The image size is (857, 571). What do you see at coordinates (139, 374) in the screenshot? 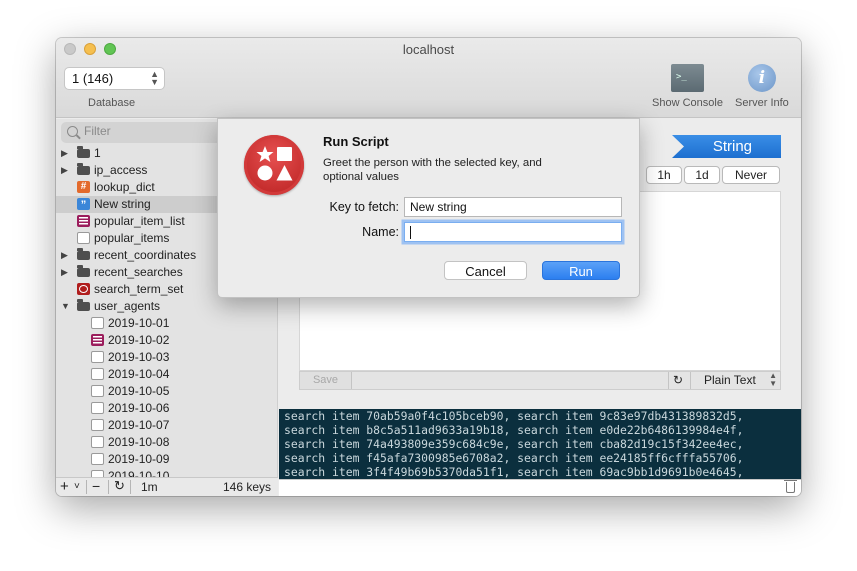
I see `tree-item-label: 2019-10-04` at bounding box center [139, 374].